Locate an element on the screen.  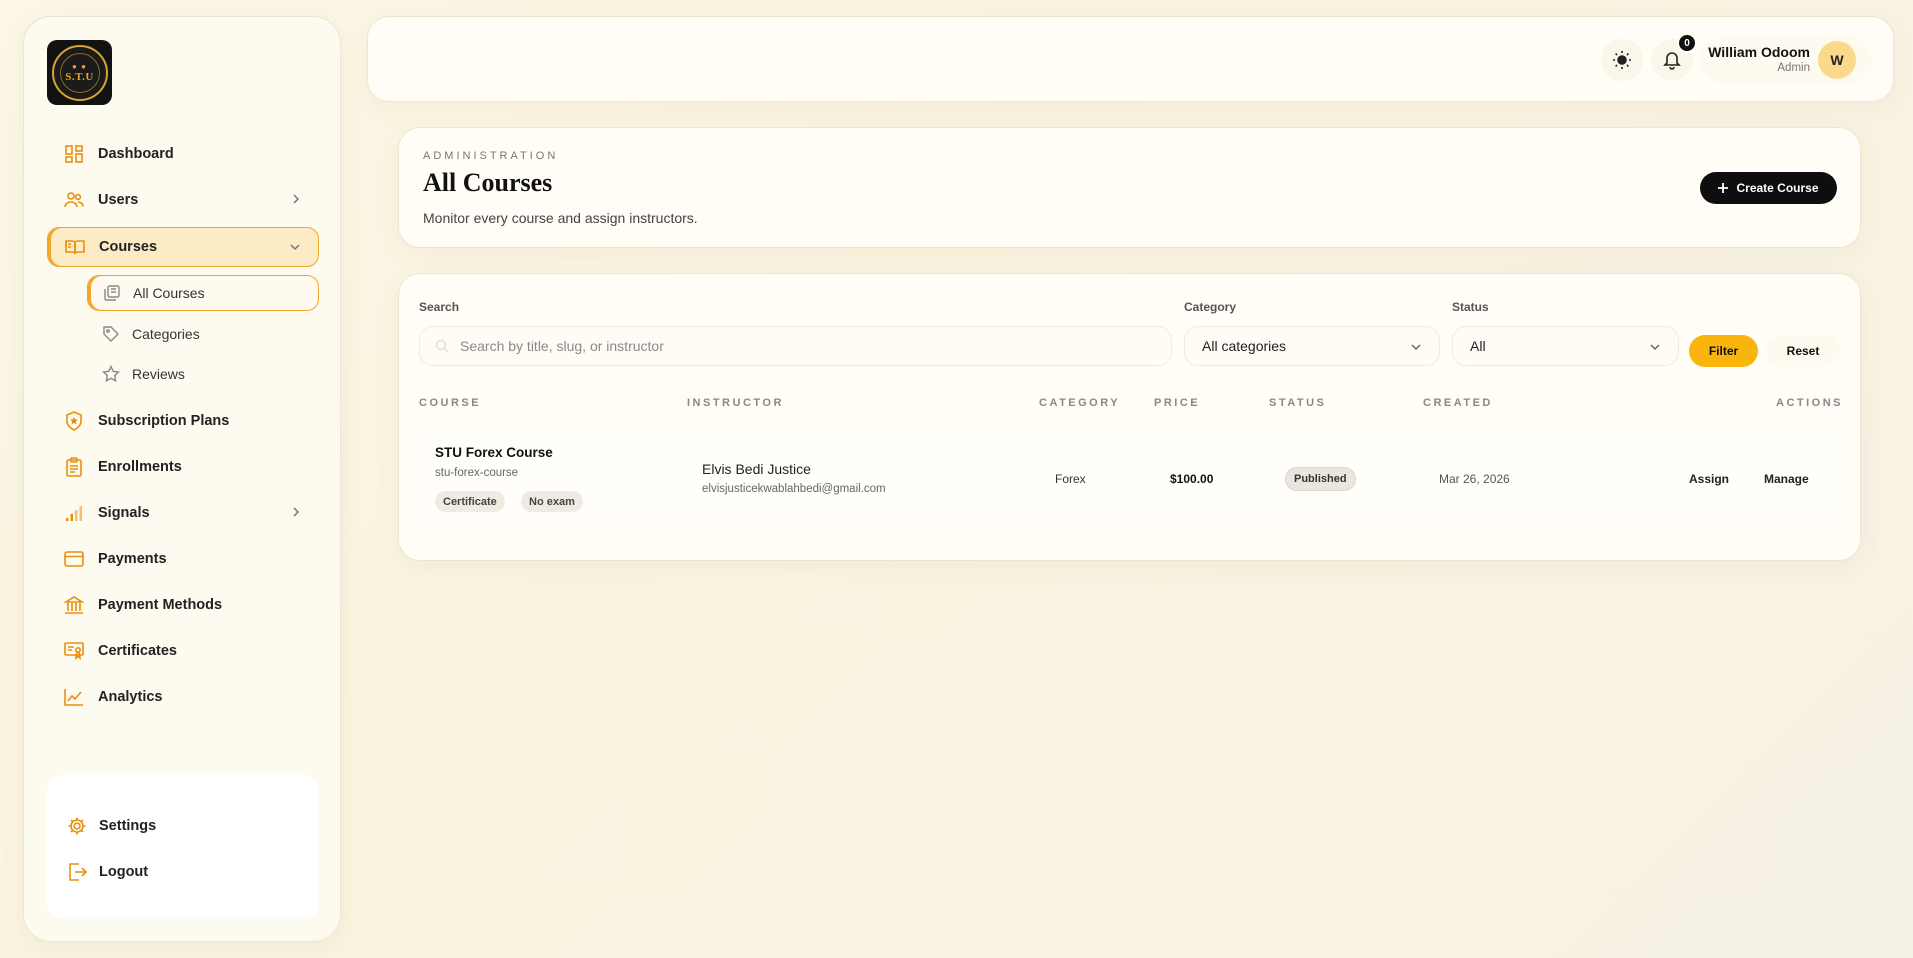
create-course-label: Create Course is located at coordinates (1777, 188).